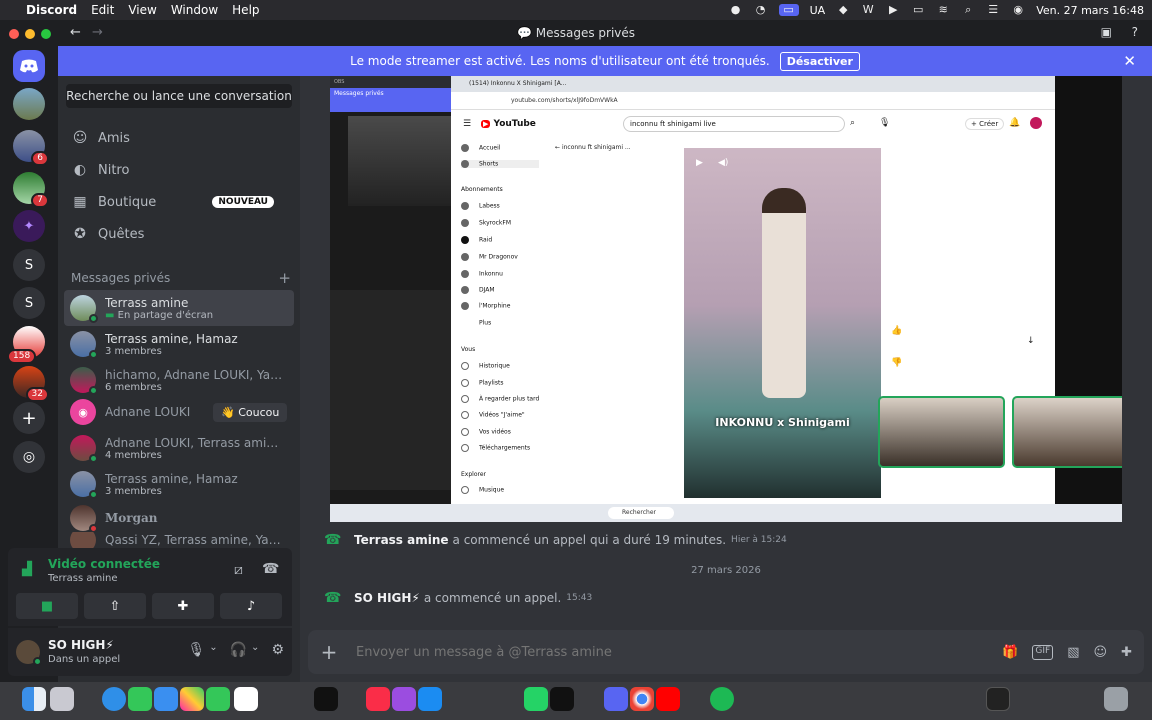 The image size is (1152, 720). Describe the element at coordinates (140, 699) in the screenshot. I see `messages-icon` at that location.